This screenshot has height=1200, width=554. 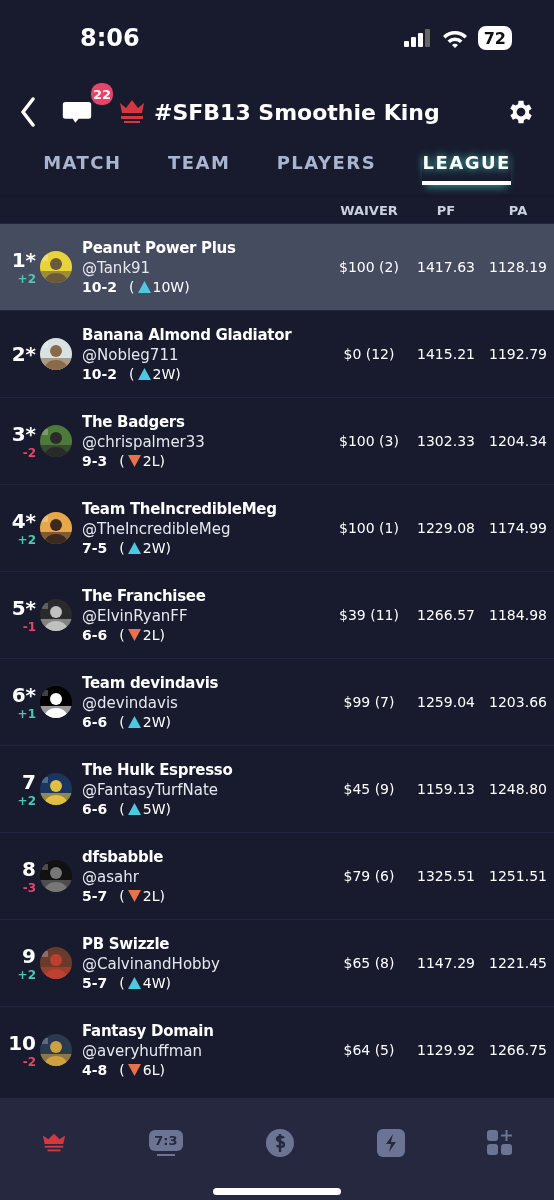 I want to click on standings-row: 10 -2 Fantasy Domain @averyhuffman 4-8 ( 6L) $64 (5) 1129.92 1266.75, so click(x=277, y=1049).